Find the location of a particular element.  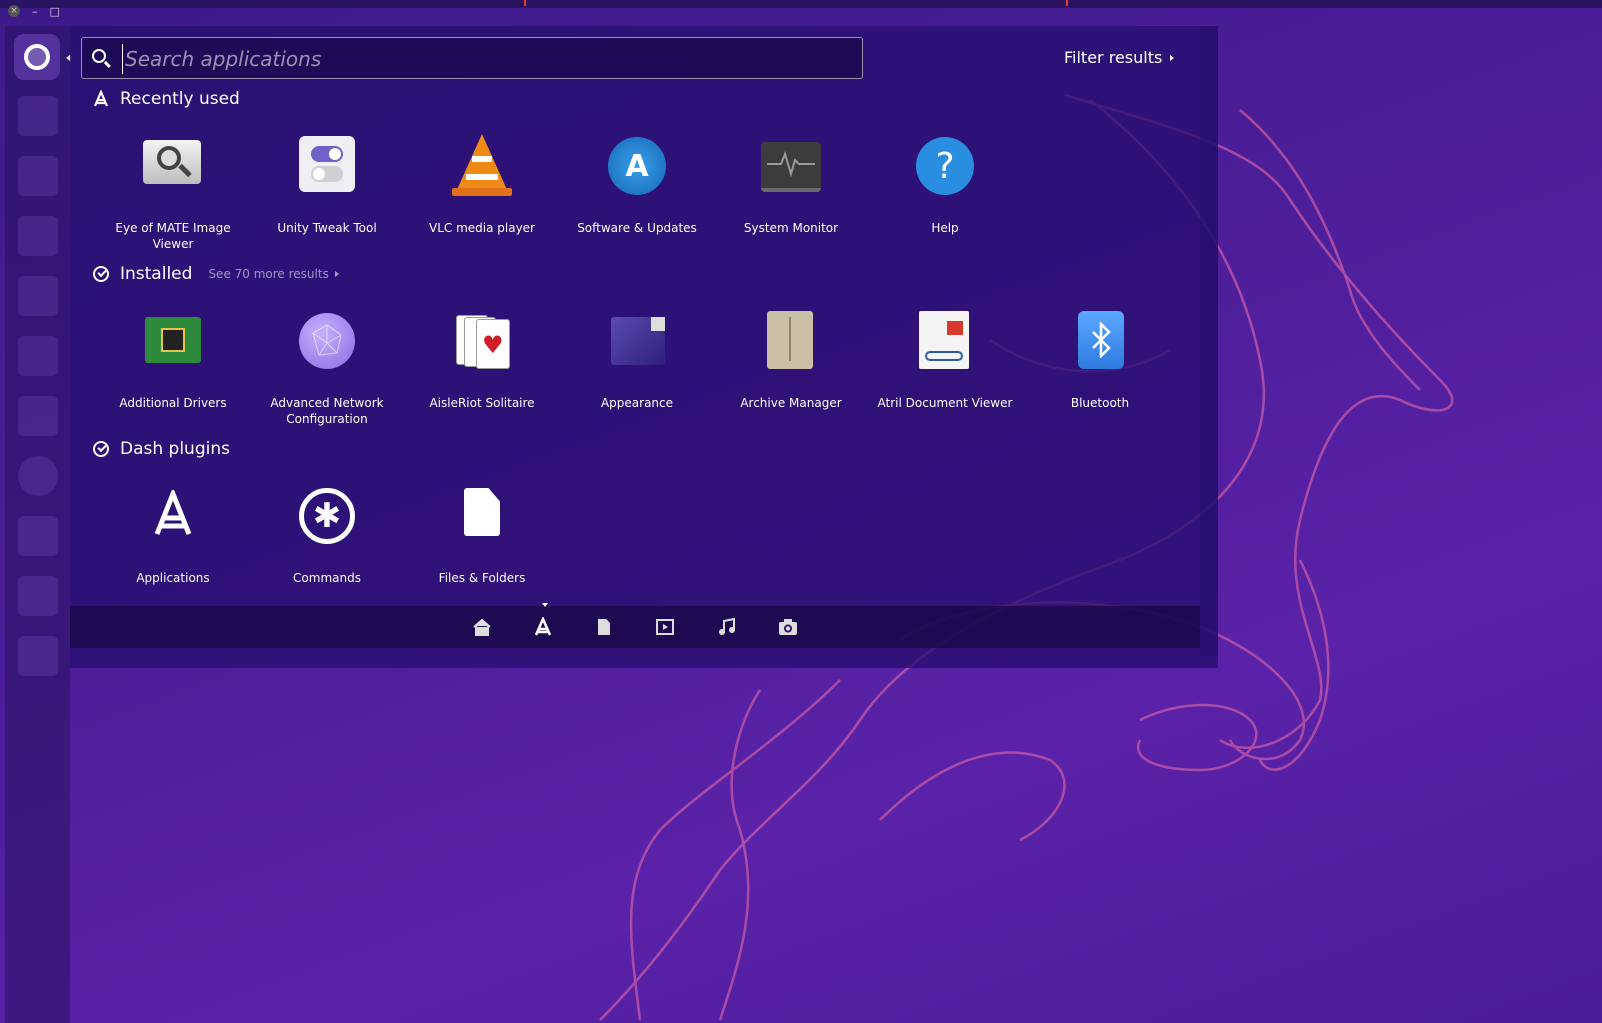

app-tile-appearance: Appearance is located at coordinates (637, 360).